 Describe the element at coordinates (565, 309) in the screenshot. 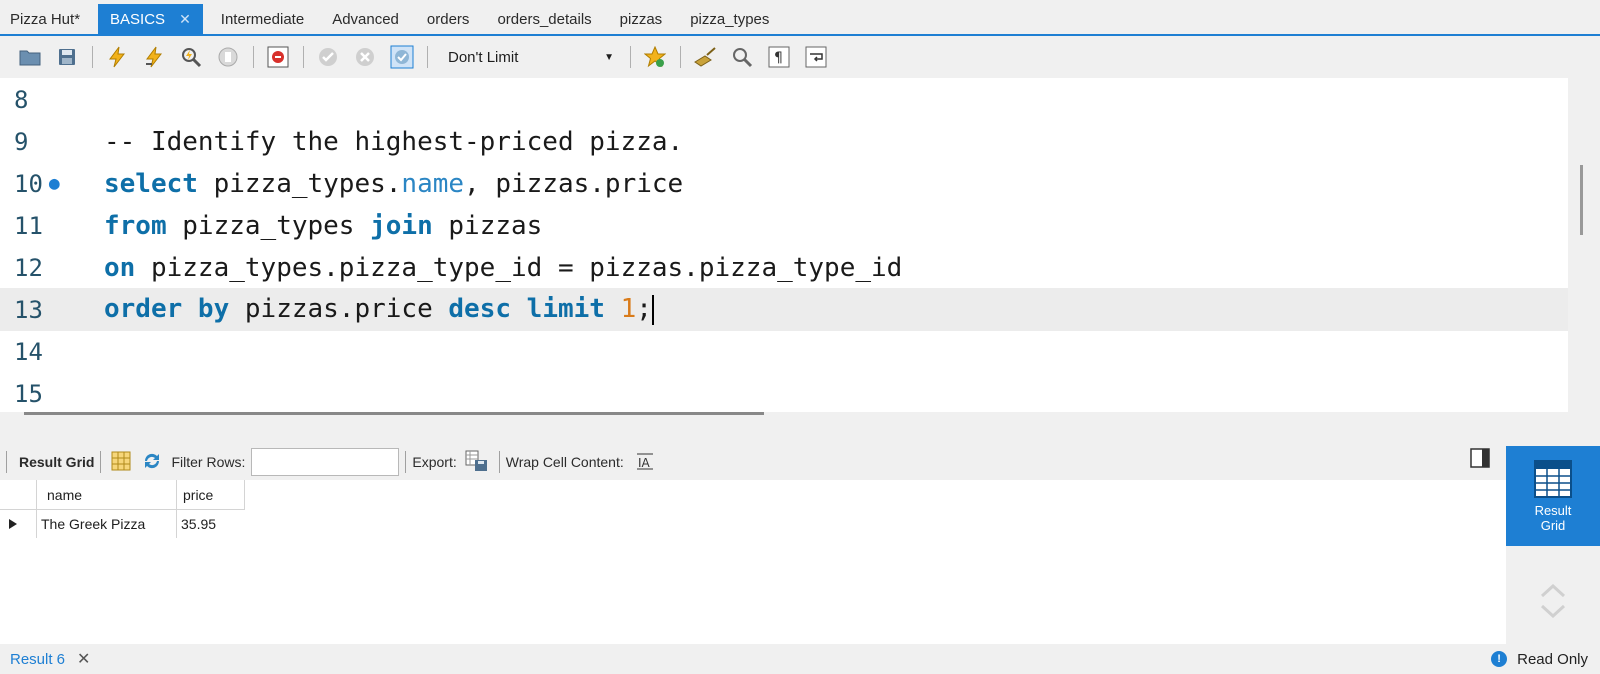

I see `sql-keyword: limit` at that location.